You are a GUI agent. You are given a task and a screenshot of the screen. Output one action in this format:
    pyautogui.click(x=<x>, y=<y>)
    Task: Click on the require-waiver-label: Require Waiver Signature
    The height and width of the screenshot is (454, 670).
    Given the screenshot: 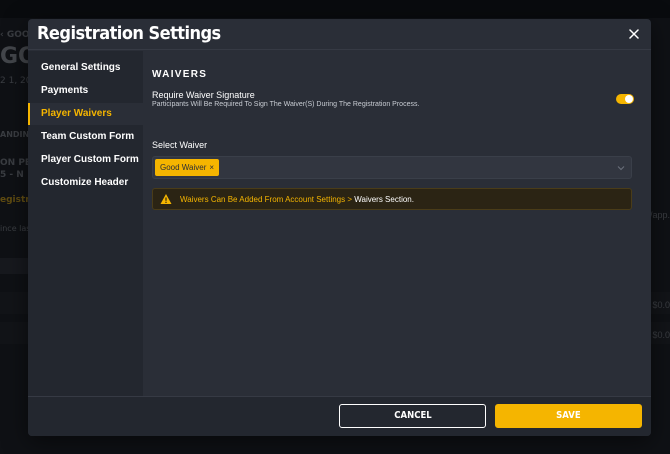 What is the action you would take?
    pyautogui.click(x=203, y=95)
    